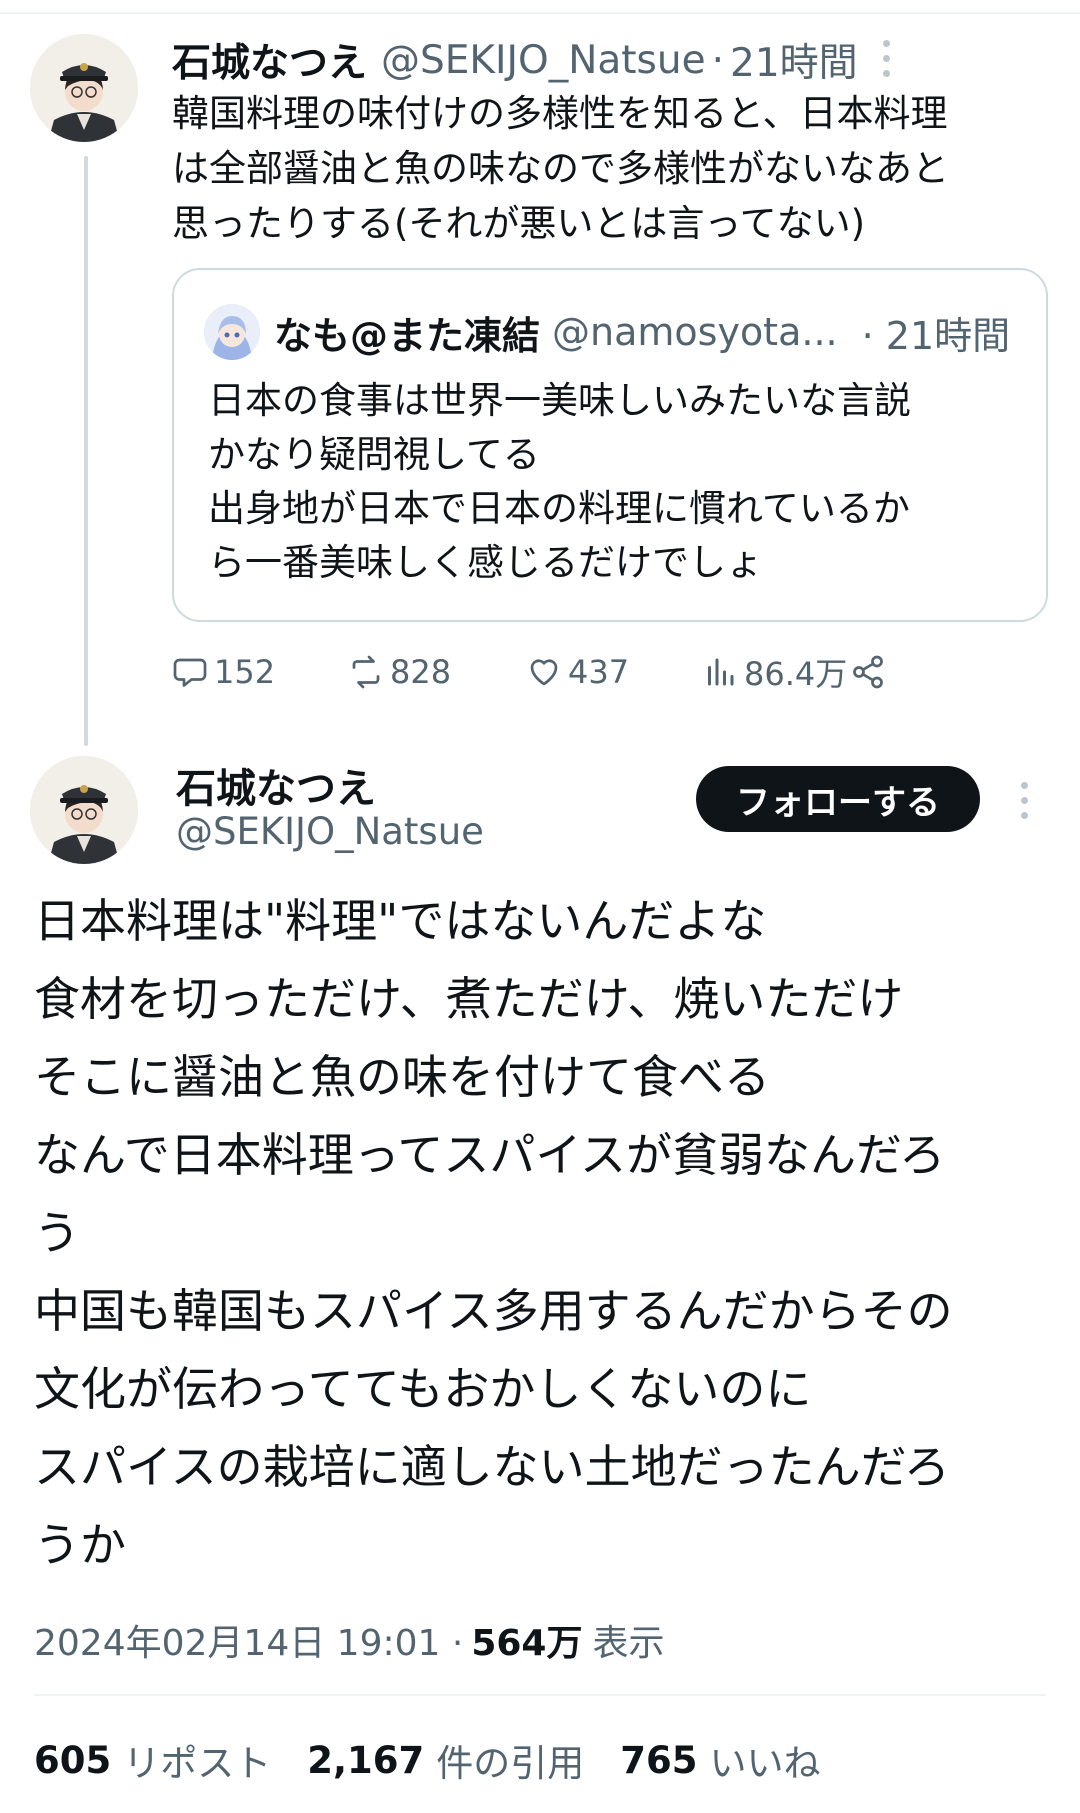 This screenshot has height=1813, width=1080. Describe the element at coordinates (559, 508) in the screenshot. I see `quote-text-line: 出身地が日本で日本の料理に慣れているか` at that location.